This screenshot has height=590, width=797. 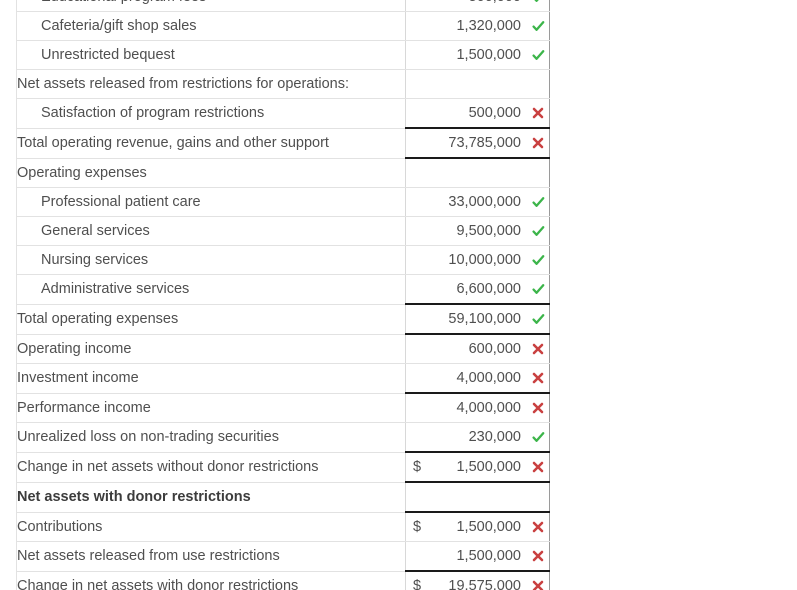 I want to click on table-row: Professional patient care 33,000,000, so click(x=283, y=202).